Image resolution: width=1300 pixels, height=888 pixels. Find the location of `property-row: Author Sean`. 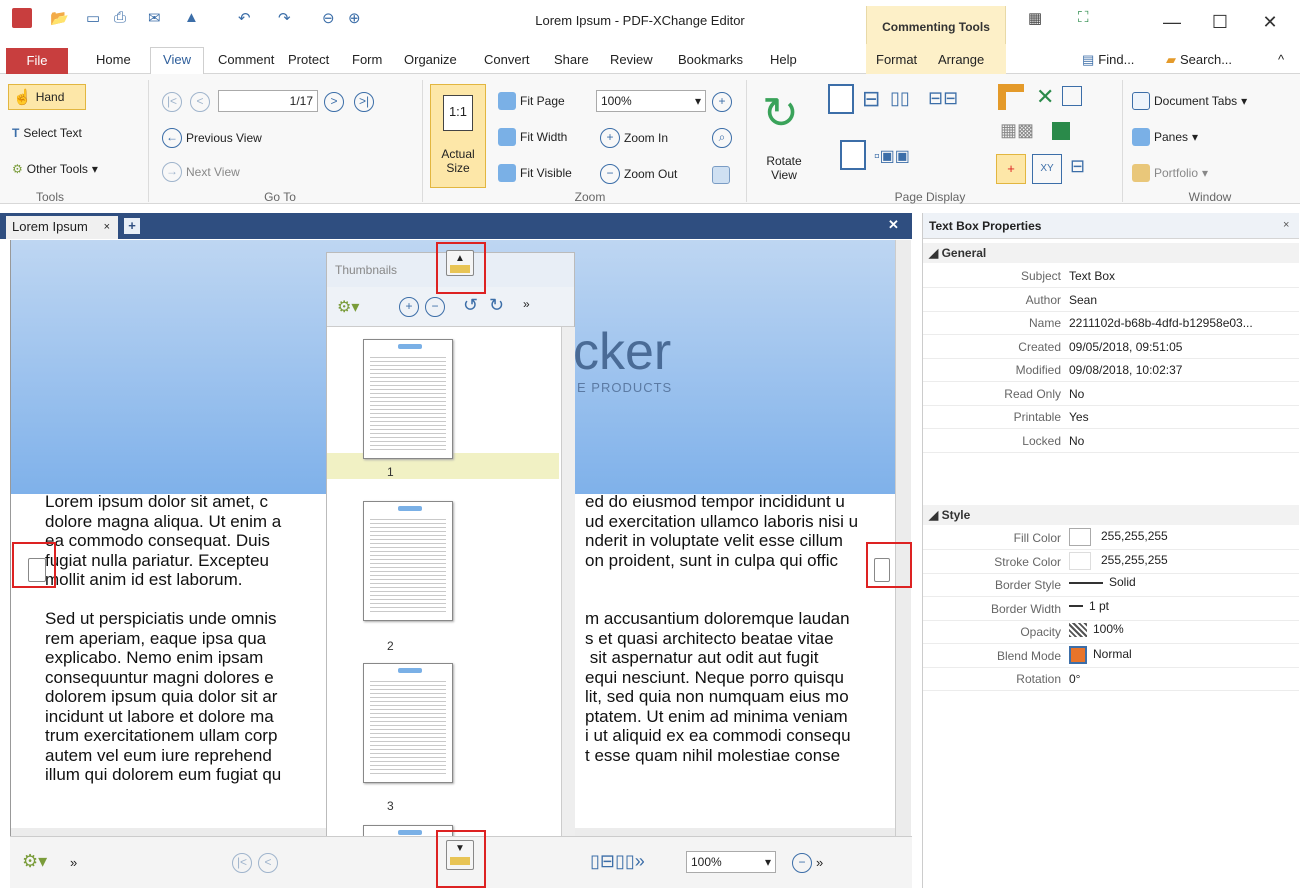

property-row: Author Sean is located at coordinates (1111, 300).